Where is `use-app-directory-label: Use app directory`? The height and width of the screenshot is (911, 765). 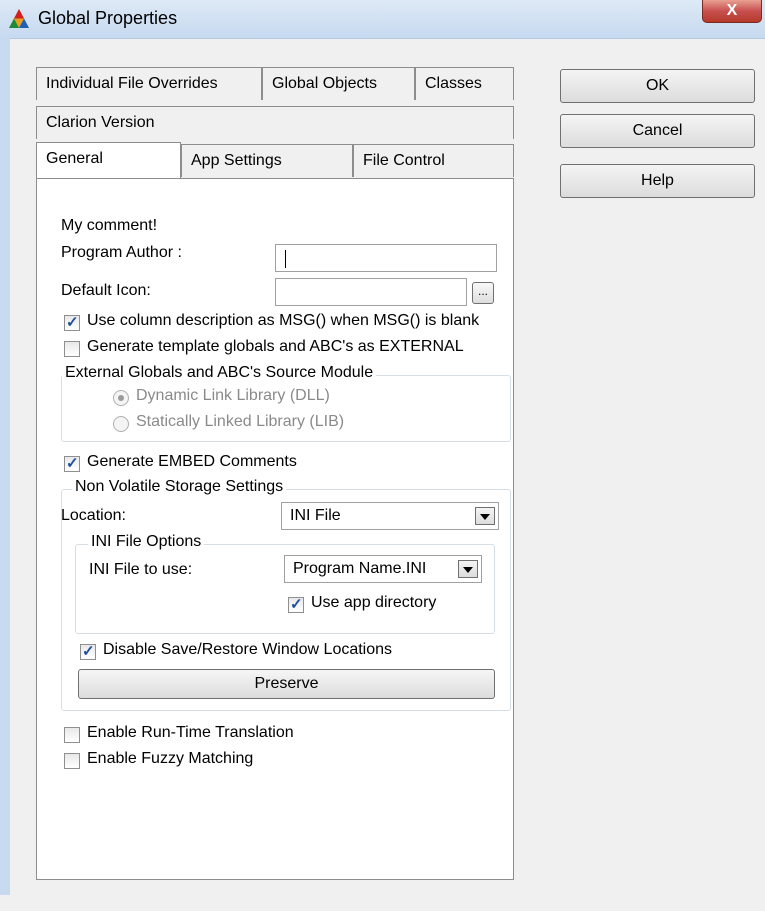
use-app-directory-label: Use app directory is located at coordinates (374, 602).